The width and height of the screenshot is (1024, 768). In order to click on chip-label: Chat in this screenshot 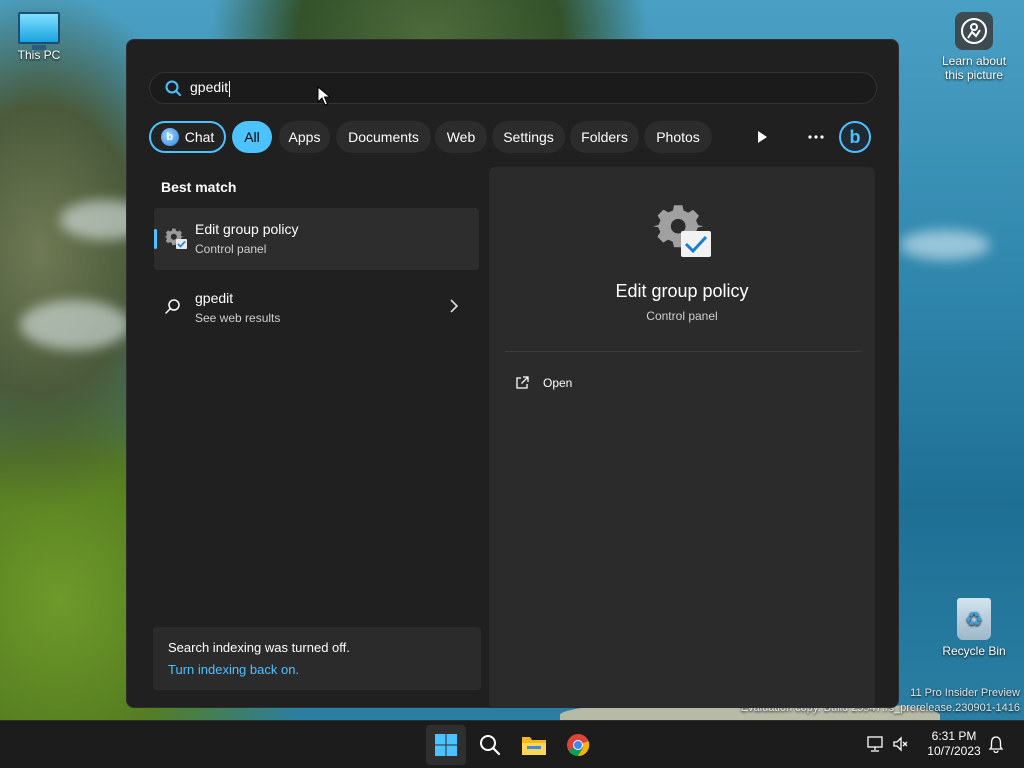, I will do `click(199, 137)`.